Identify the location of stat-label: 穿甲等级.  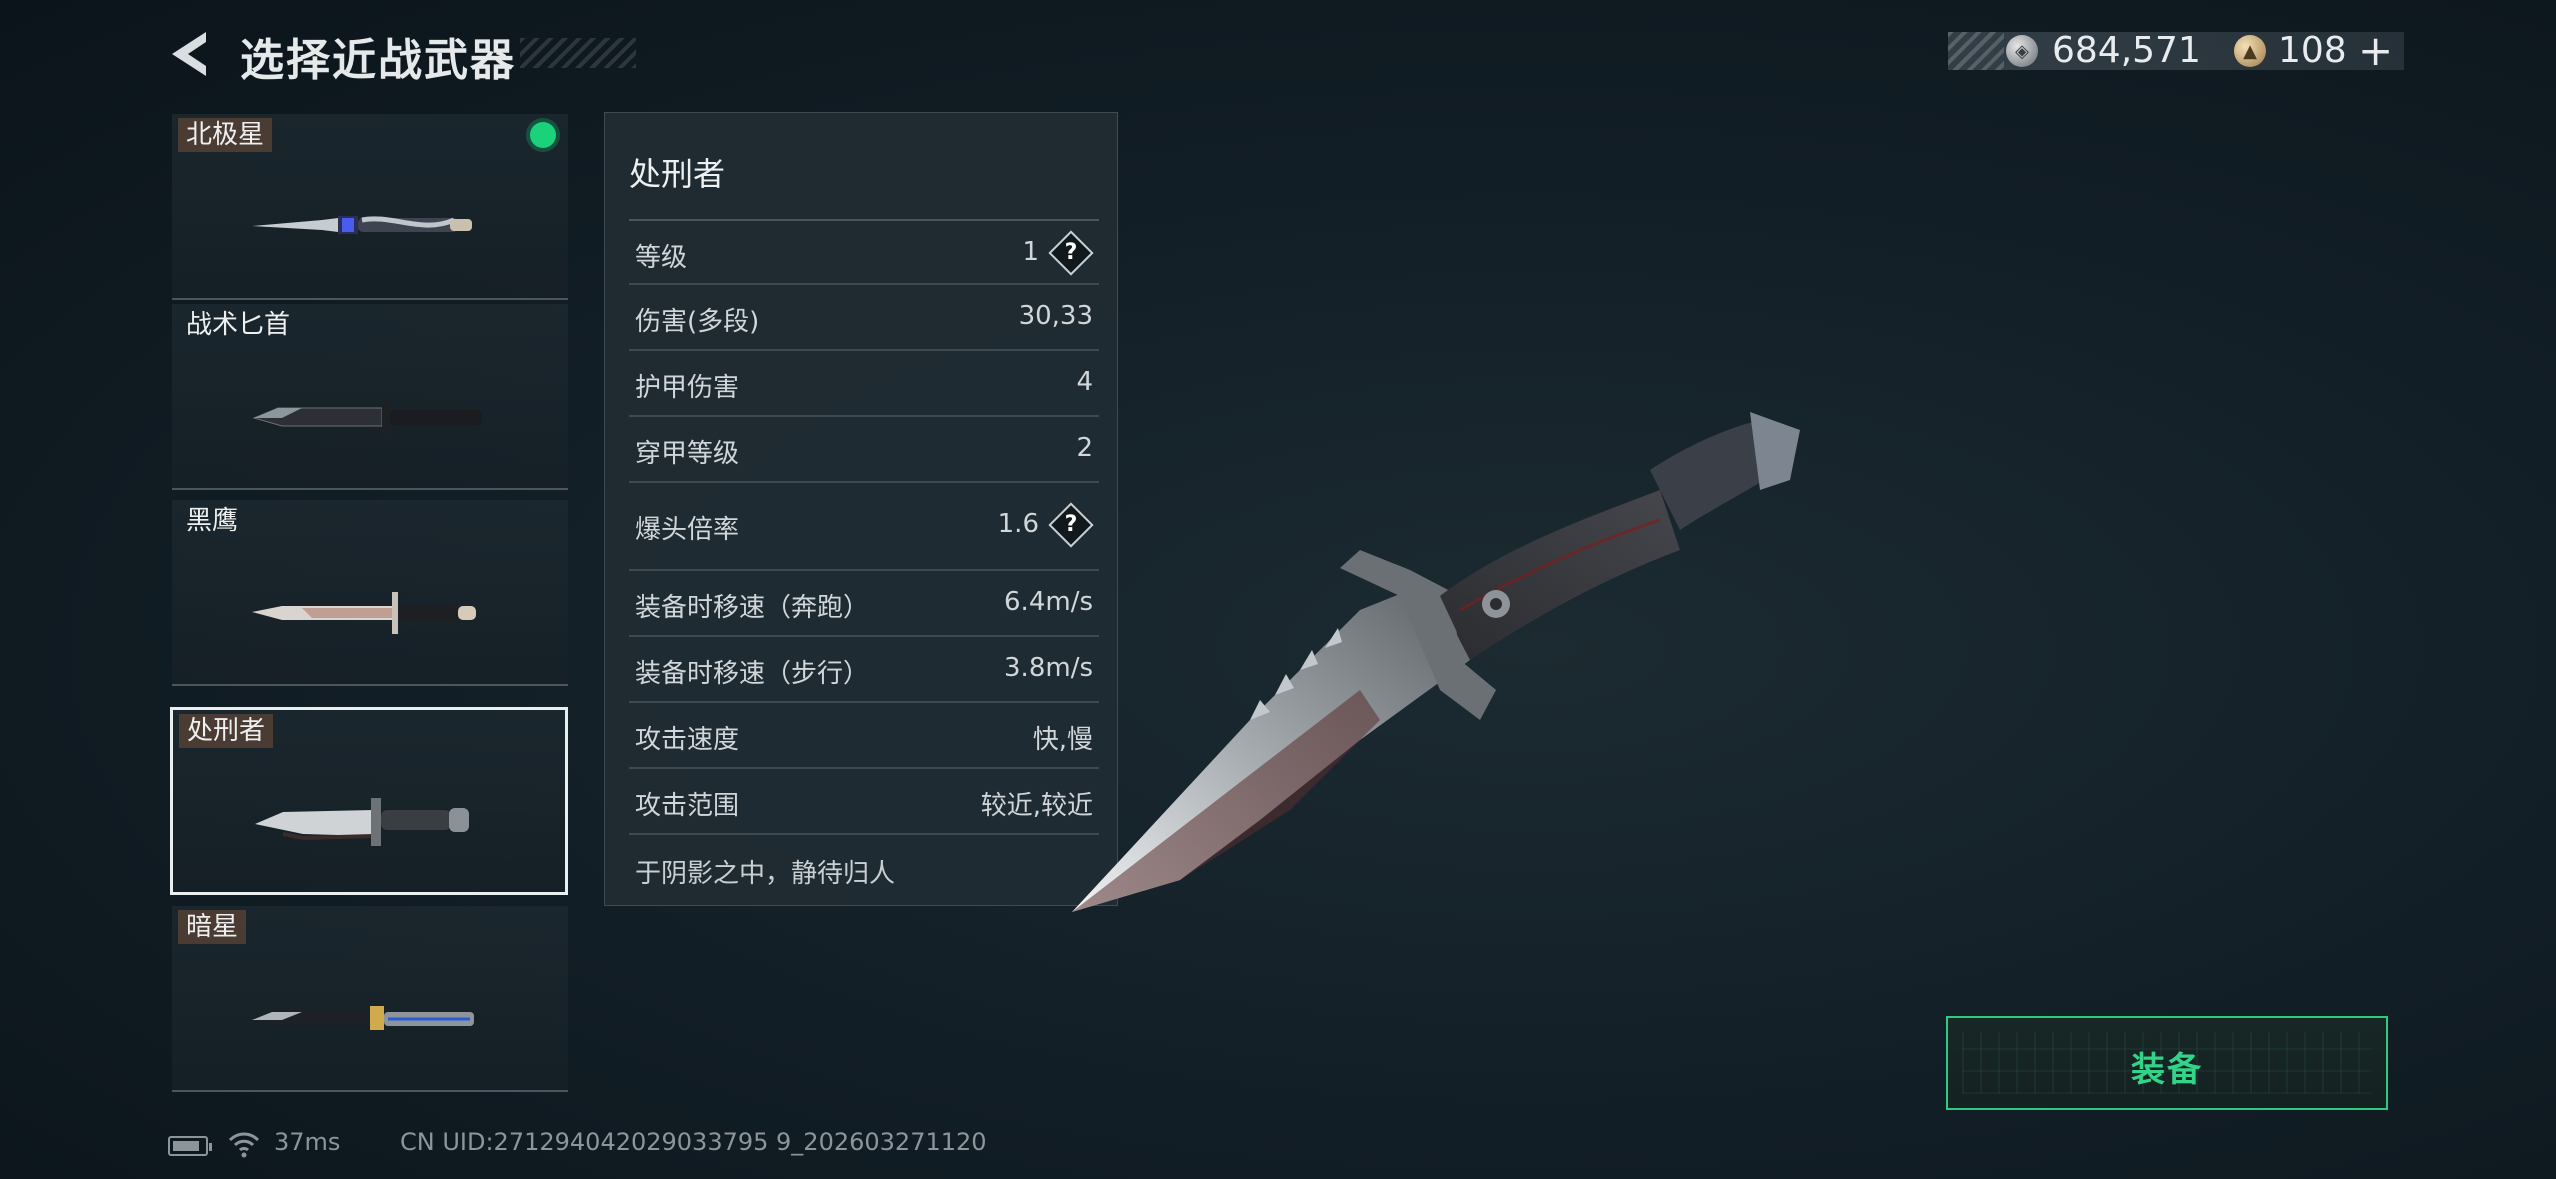
(687, 454).